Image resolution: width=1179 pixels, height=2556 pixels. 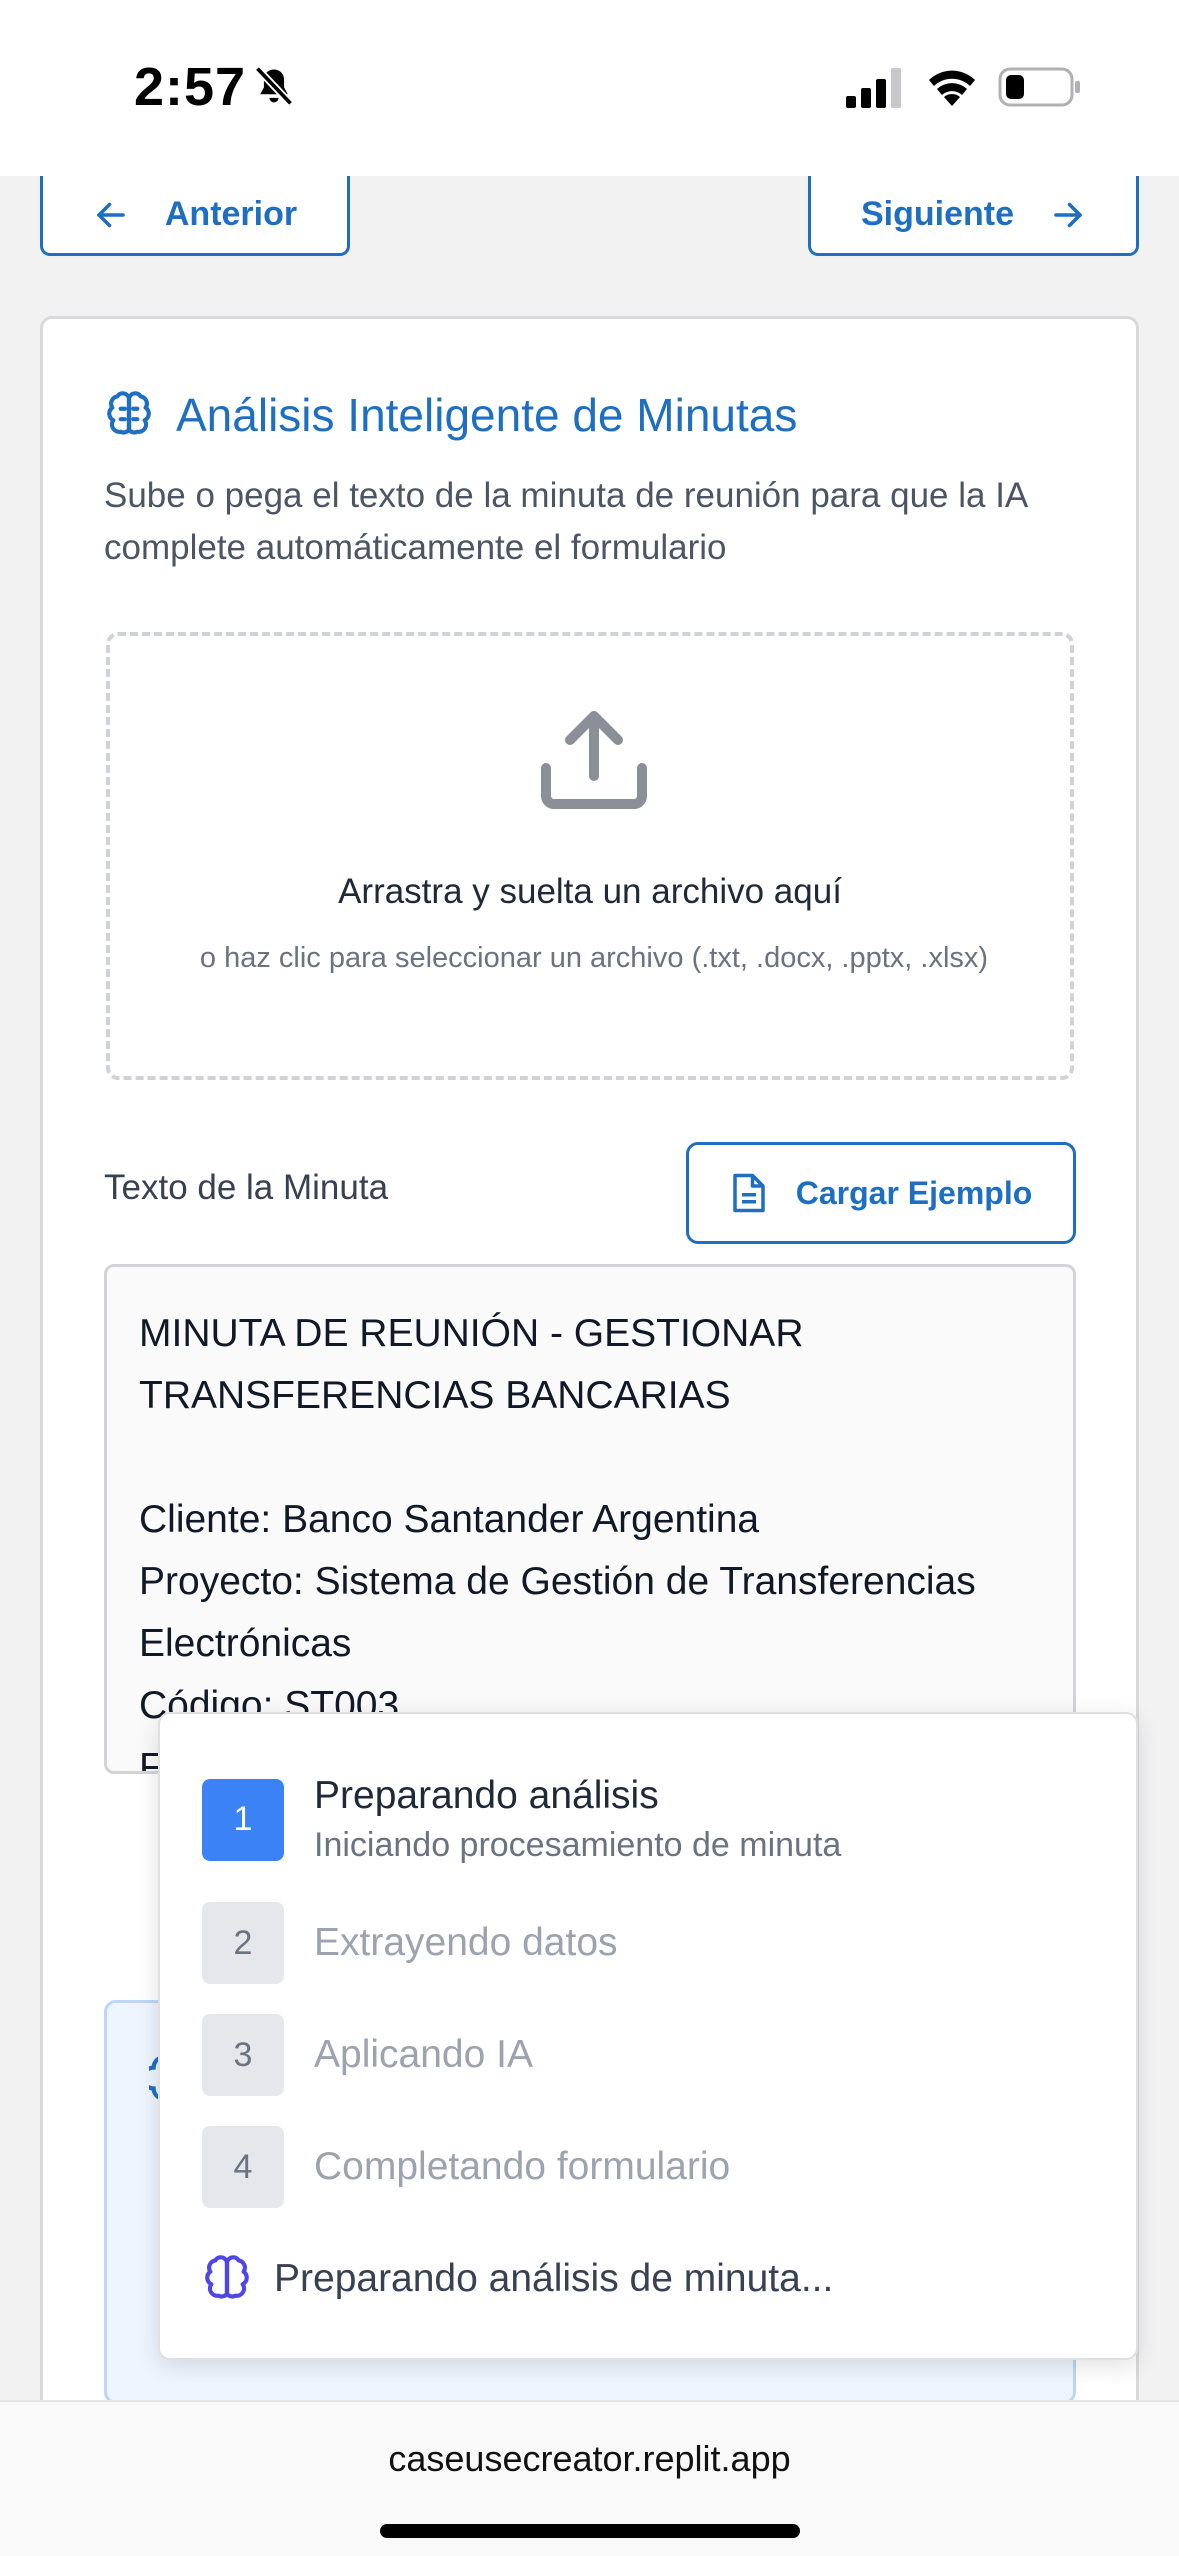 I want to click on load-example-label: Cargar Ejemplo, so click(x=914, y=1192).